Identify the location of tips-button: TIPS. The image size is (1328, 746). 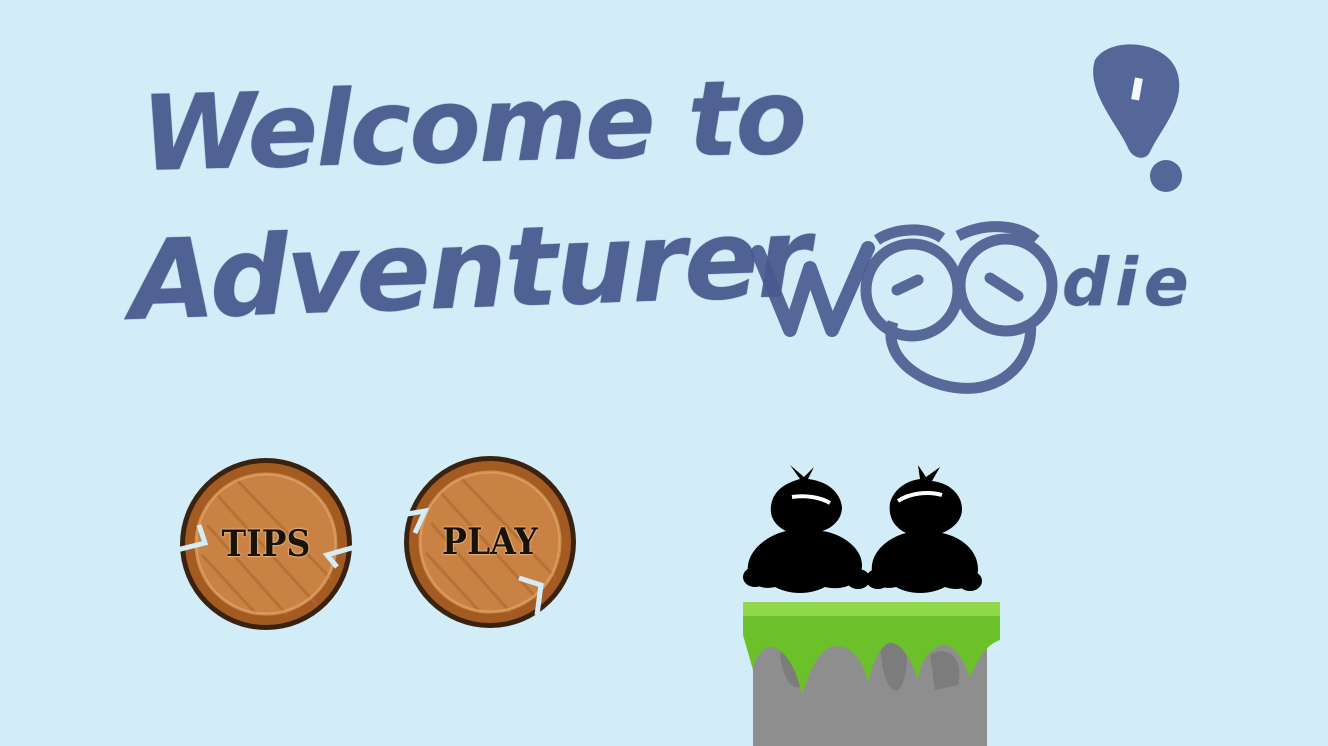
(266, 544).